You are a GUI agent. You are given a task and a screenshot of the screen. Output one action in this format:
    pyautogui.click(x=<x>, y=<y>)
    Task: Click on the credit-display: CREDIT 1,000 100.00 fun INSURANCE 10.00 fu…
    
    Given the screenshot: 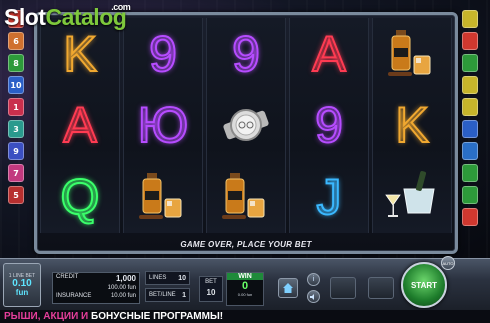 What is the action you would take?
    pyautogui.click(x=96, y=288)
    